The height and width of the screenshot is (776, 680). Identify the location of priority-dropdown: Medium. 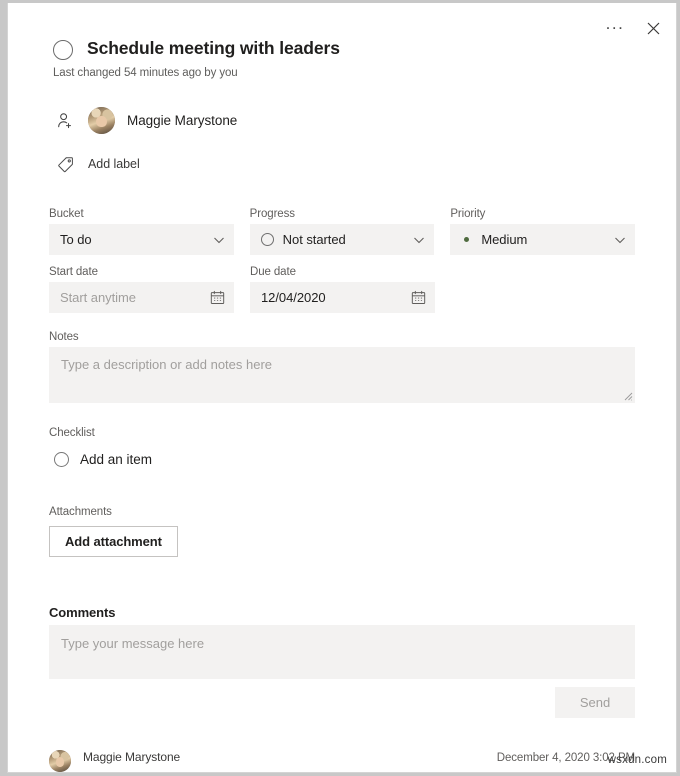
(543, 239).